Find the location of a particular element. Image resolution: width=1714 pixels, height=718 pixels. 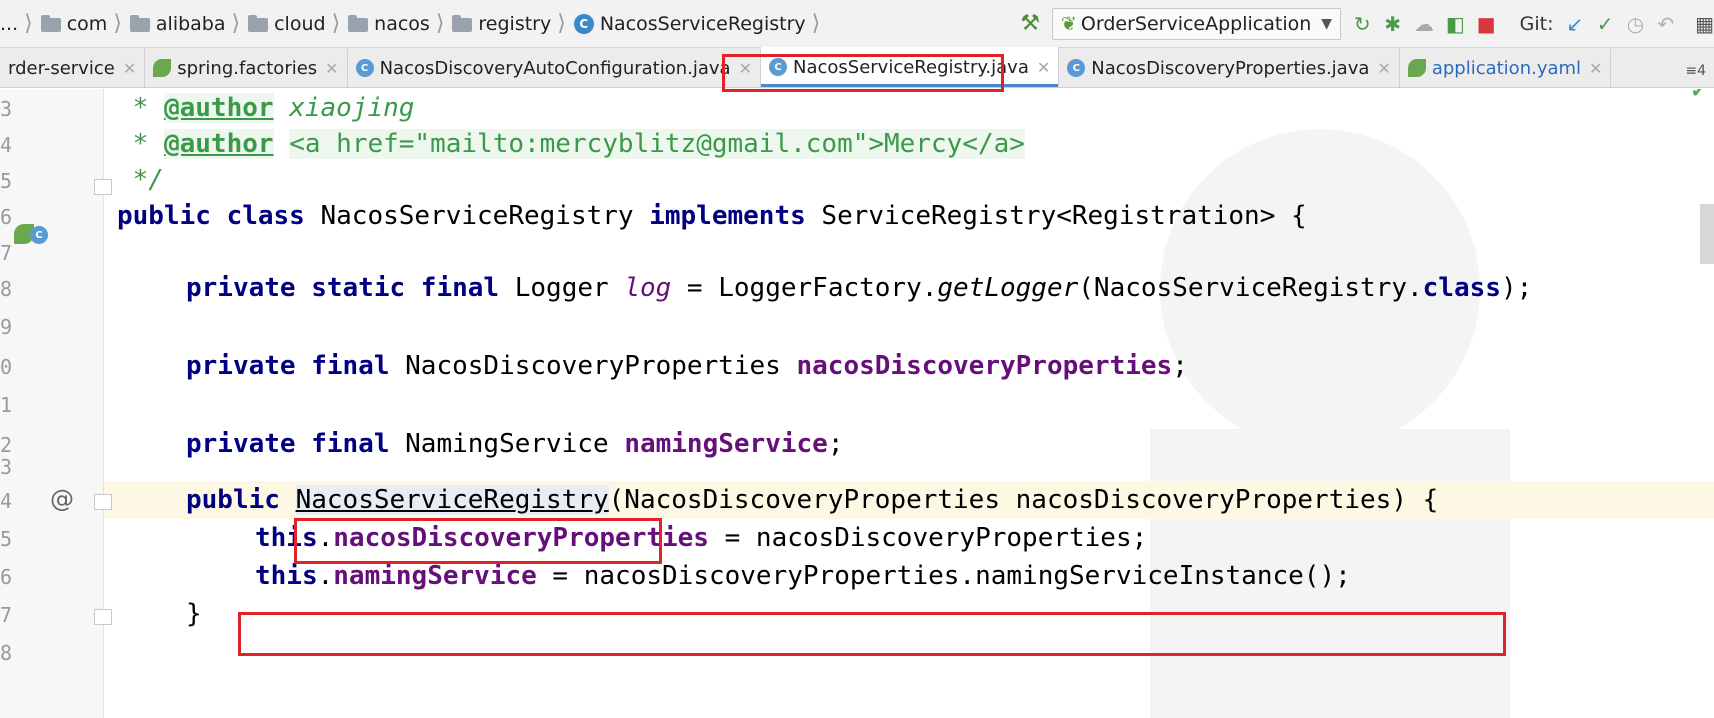

tab-nacos-discovery-properties: C NacosDiscoveryProperties.java ✕ is located at coordinates (1229, 68).